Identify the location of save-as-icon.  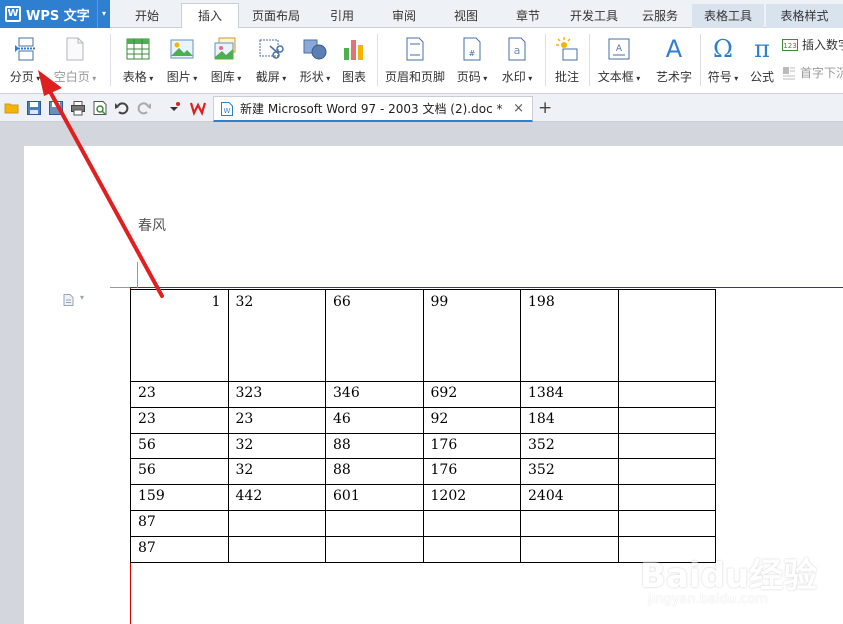
(56, 108).